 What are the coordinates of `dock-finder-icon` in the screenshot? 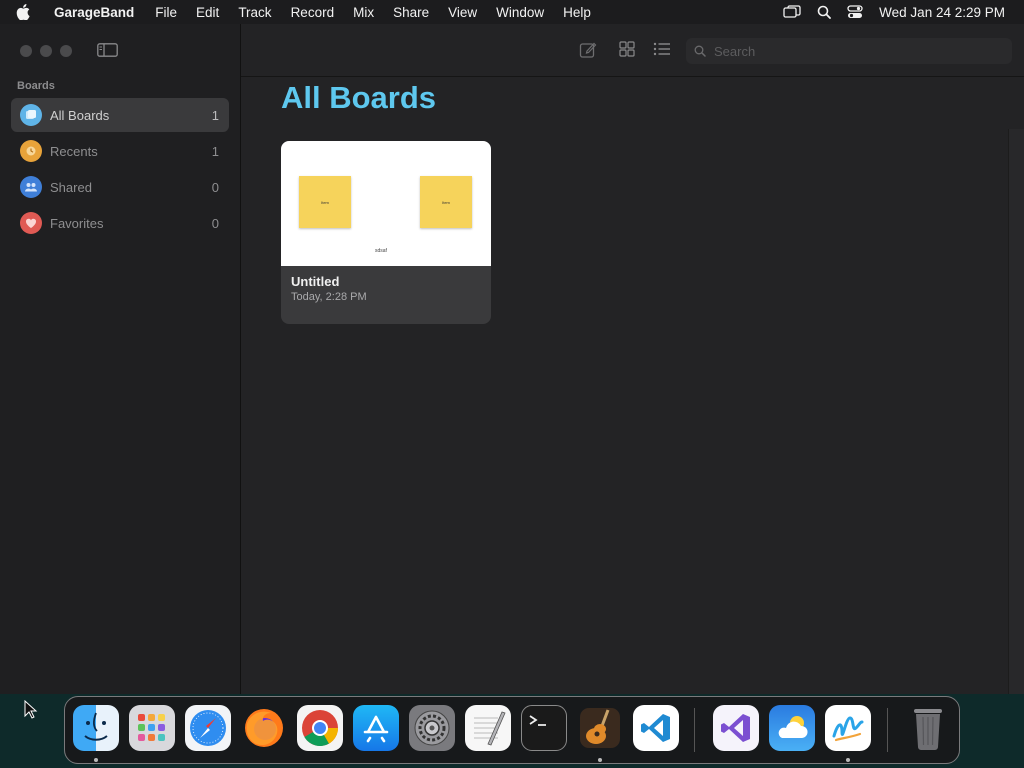 It's located at (96, 728).